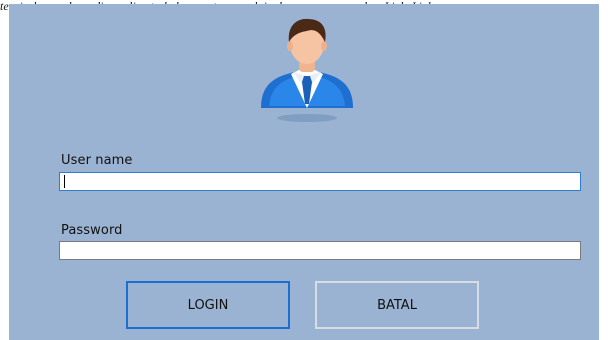 The width and height of the screenshot is (608, 340). Describe the element at coordinates (97, 160) in the screenshot. I see `username-label: User name` at that location.